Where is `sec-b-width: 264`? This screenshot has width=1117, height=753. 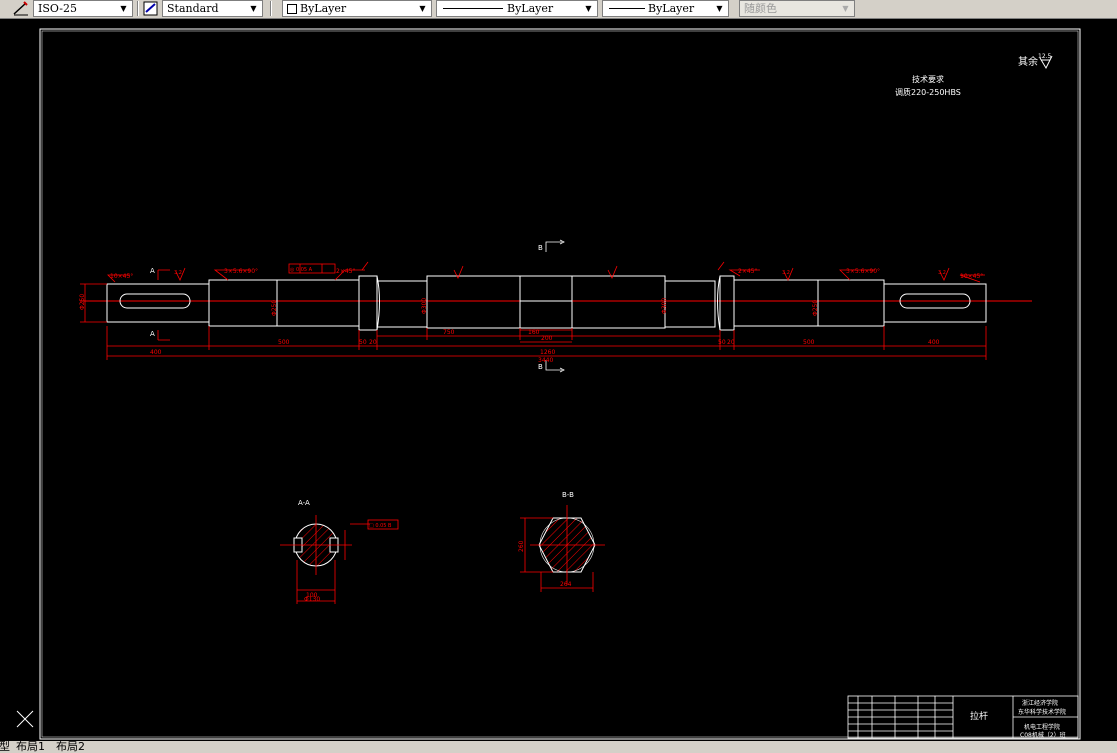
sec-b-width: 264 is located at coordinates (566, 584).